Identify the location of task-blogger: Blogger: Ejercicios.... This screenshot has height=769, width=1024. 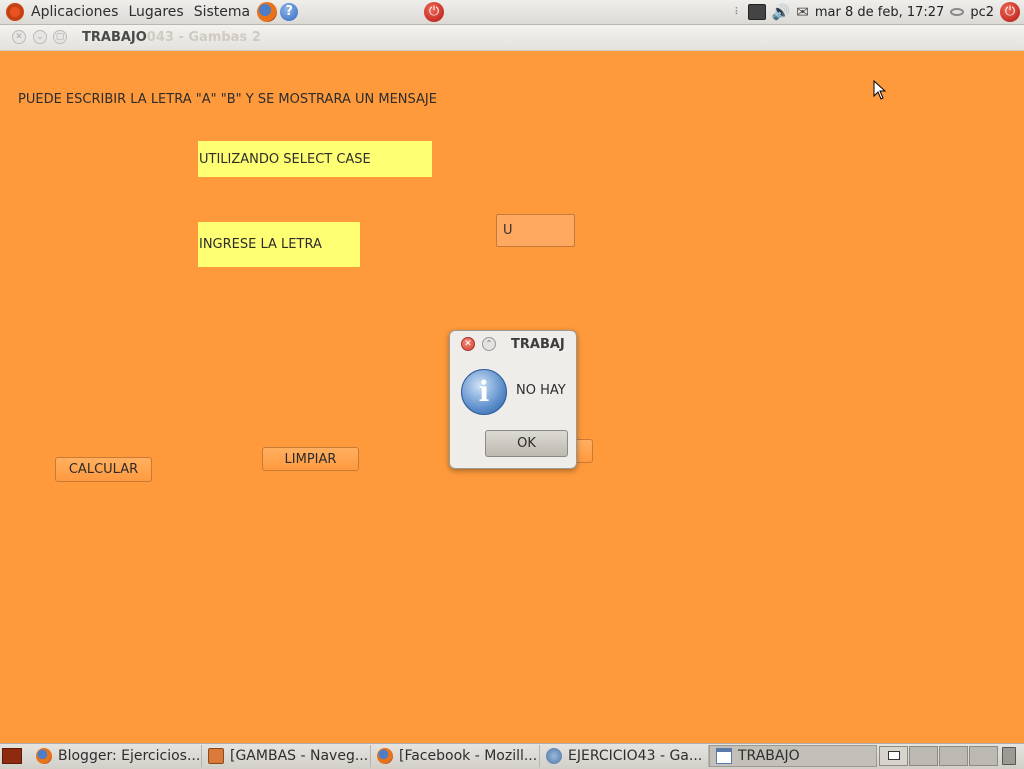
(116, 756).